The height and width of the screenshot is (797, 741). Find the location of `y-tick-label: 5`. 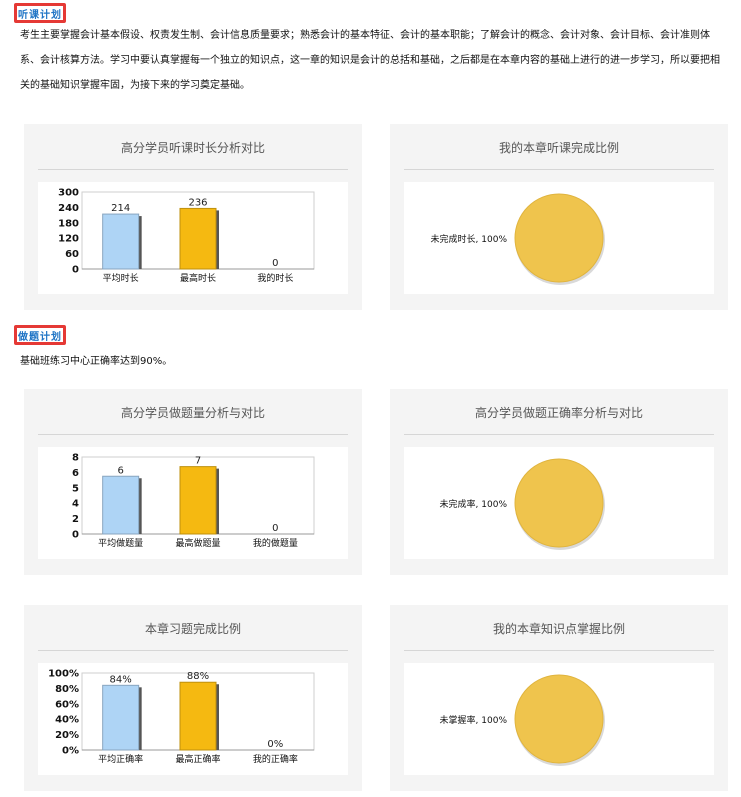

y-tick-label: 5 is located at coordinates (75, 488).